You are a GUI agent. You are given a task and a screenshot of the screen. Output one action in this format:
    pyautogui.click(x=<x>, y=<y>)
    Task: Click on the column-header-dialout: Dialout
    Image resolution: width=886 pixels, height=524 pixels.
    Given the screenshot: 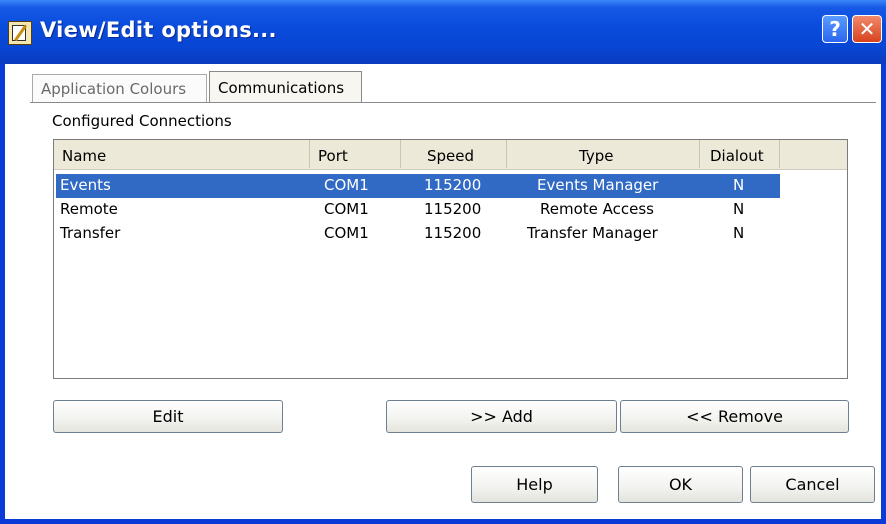 What is the action you would take?
    pyautogui.click(x=740, y=154)
    